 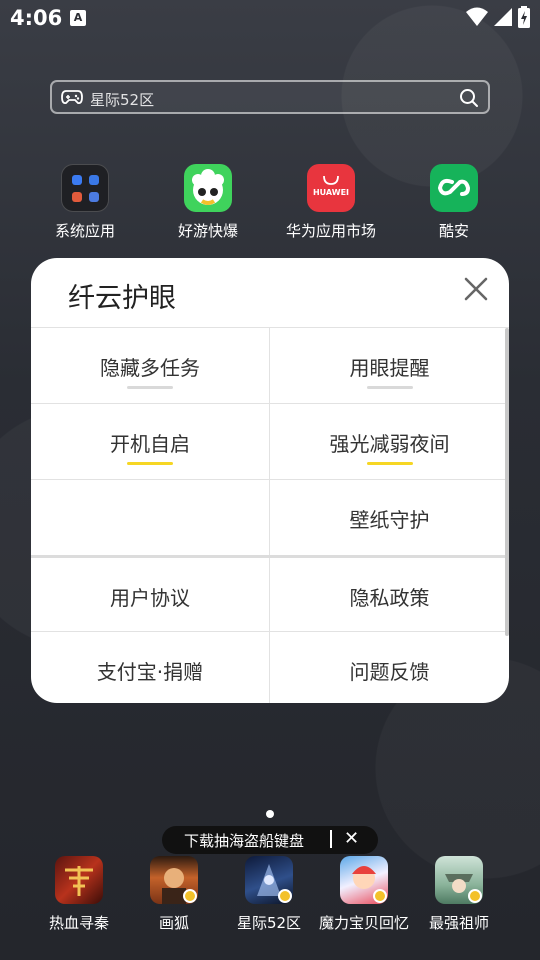 What do you see at coordinates (78, 923) in the screenshot?
I see `app-label: 热血寻秦` at bounding box center [78, 923].